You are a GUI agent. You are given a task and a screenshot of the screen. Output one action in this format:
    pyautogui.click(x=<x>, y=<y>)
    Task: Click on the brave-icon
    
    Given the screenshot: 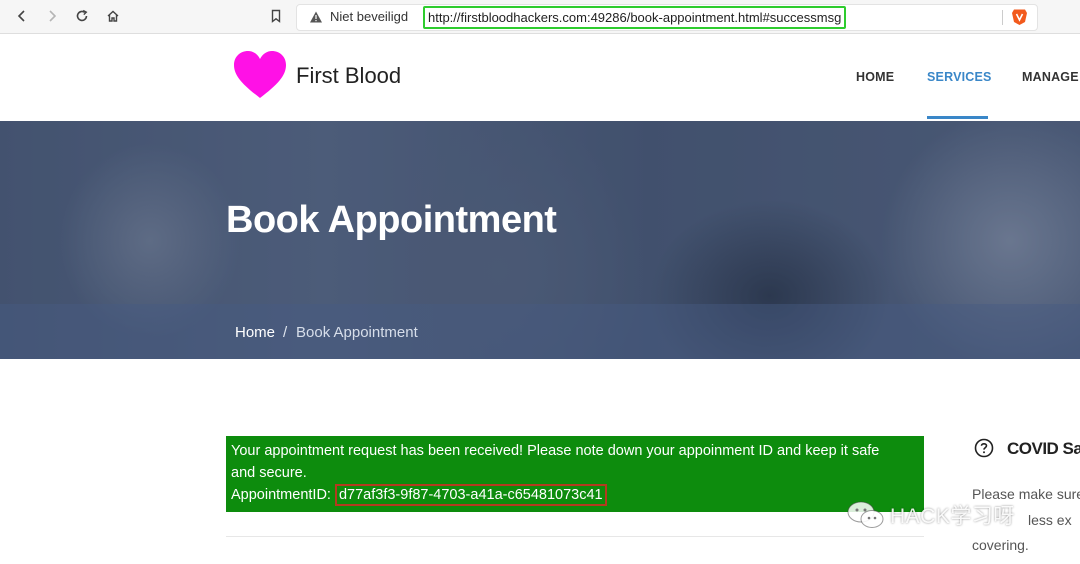 What is the action you would take?
    pyautogui.click(x=1019, y=17)
    